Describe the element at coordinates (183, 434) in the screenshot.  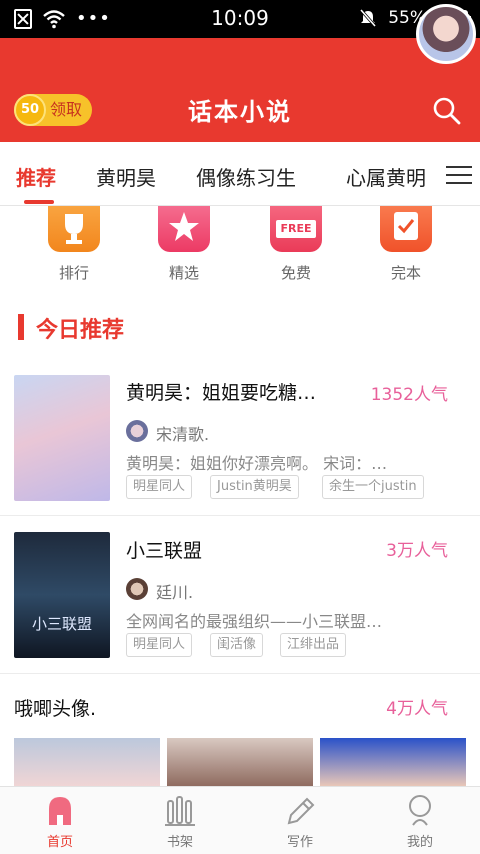
I see `book-author: 宋清歌.` at that location.